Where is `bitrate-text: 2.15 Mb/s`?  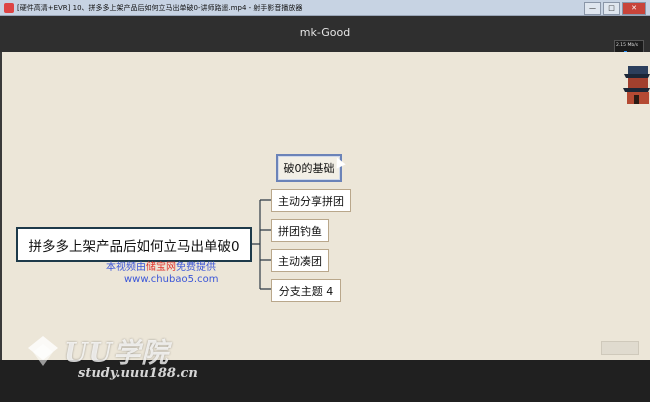
bitrate-text: 2.15 Mb/s is located at coordinates (627, 45).